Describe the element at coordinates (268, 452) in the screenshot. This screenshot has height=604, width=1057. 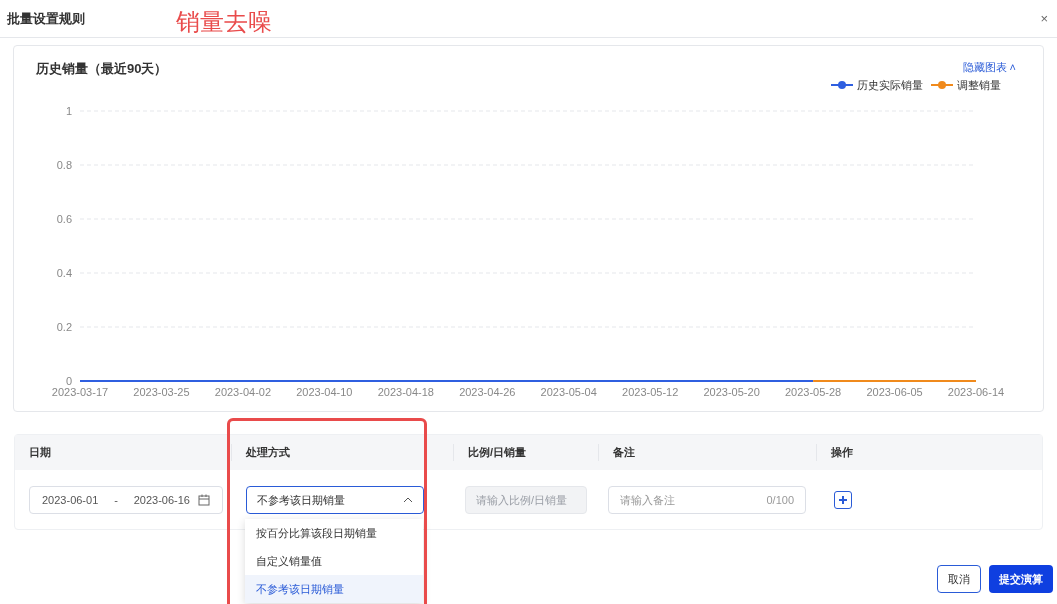
I see `column-header: 处理方式` at that location.